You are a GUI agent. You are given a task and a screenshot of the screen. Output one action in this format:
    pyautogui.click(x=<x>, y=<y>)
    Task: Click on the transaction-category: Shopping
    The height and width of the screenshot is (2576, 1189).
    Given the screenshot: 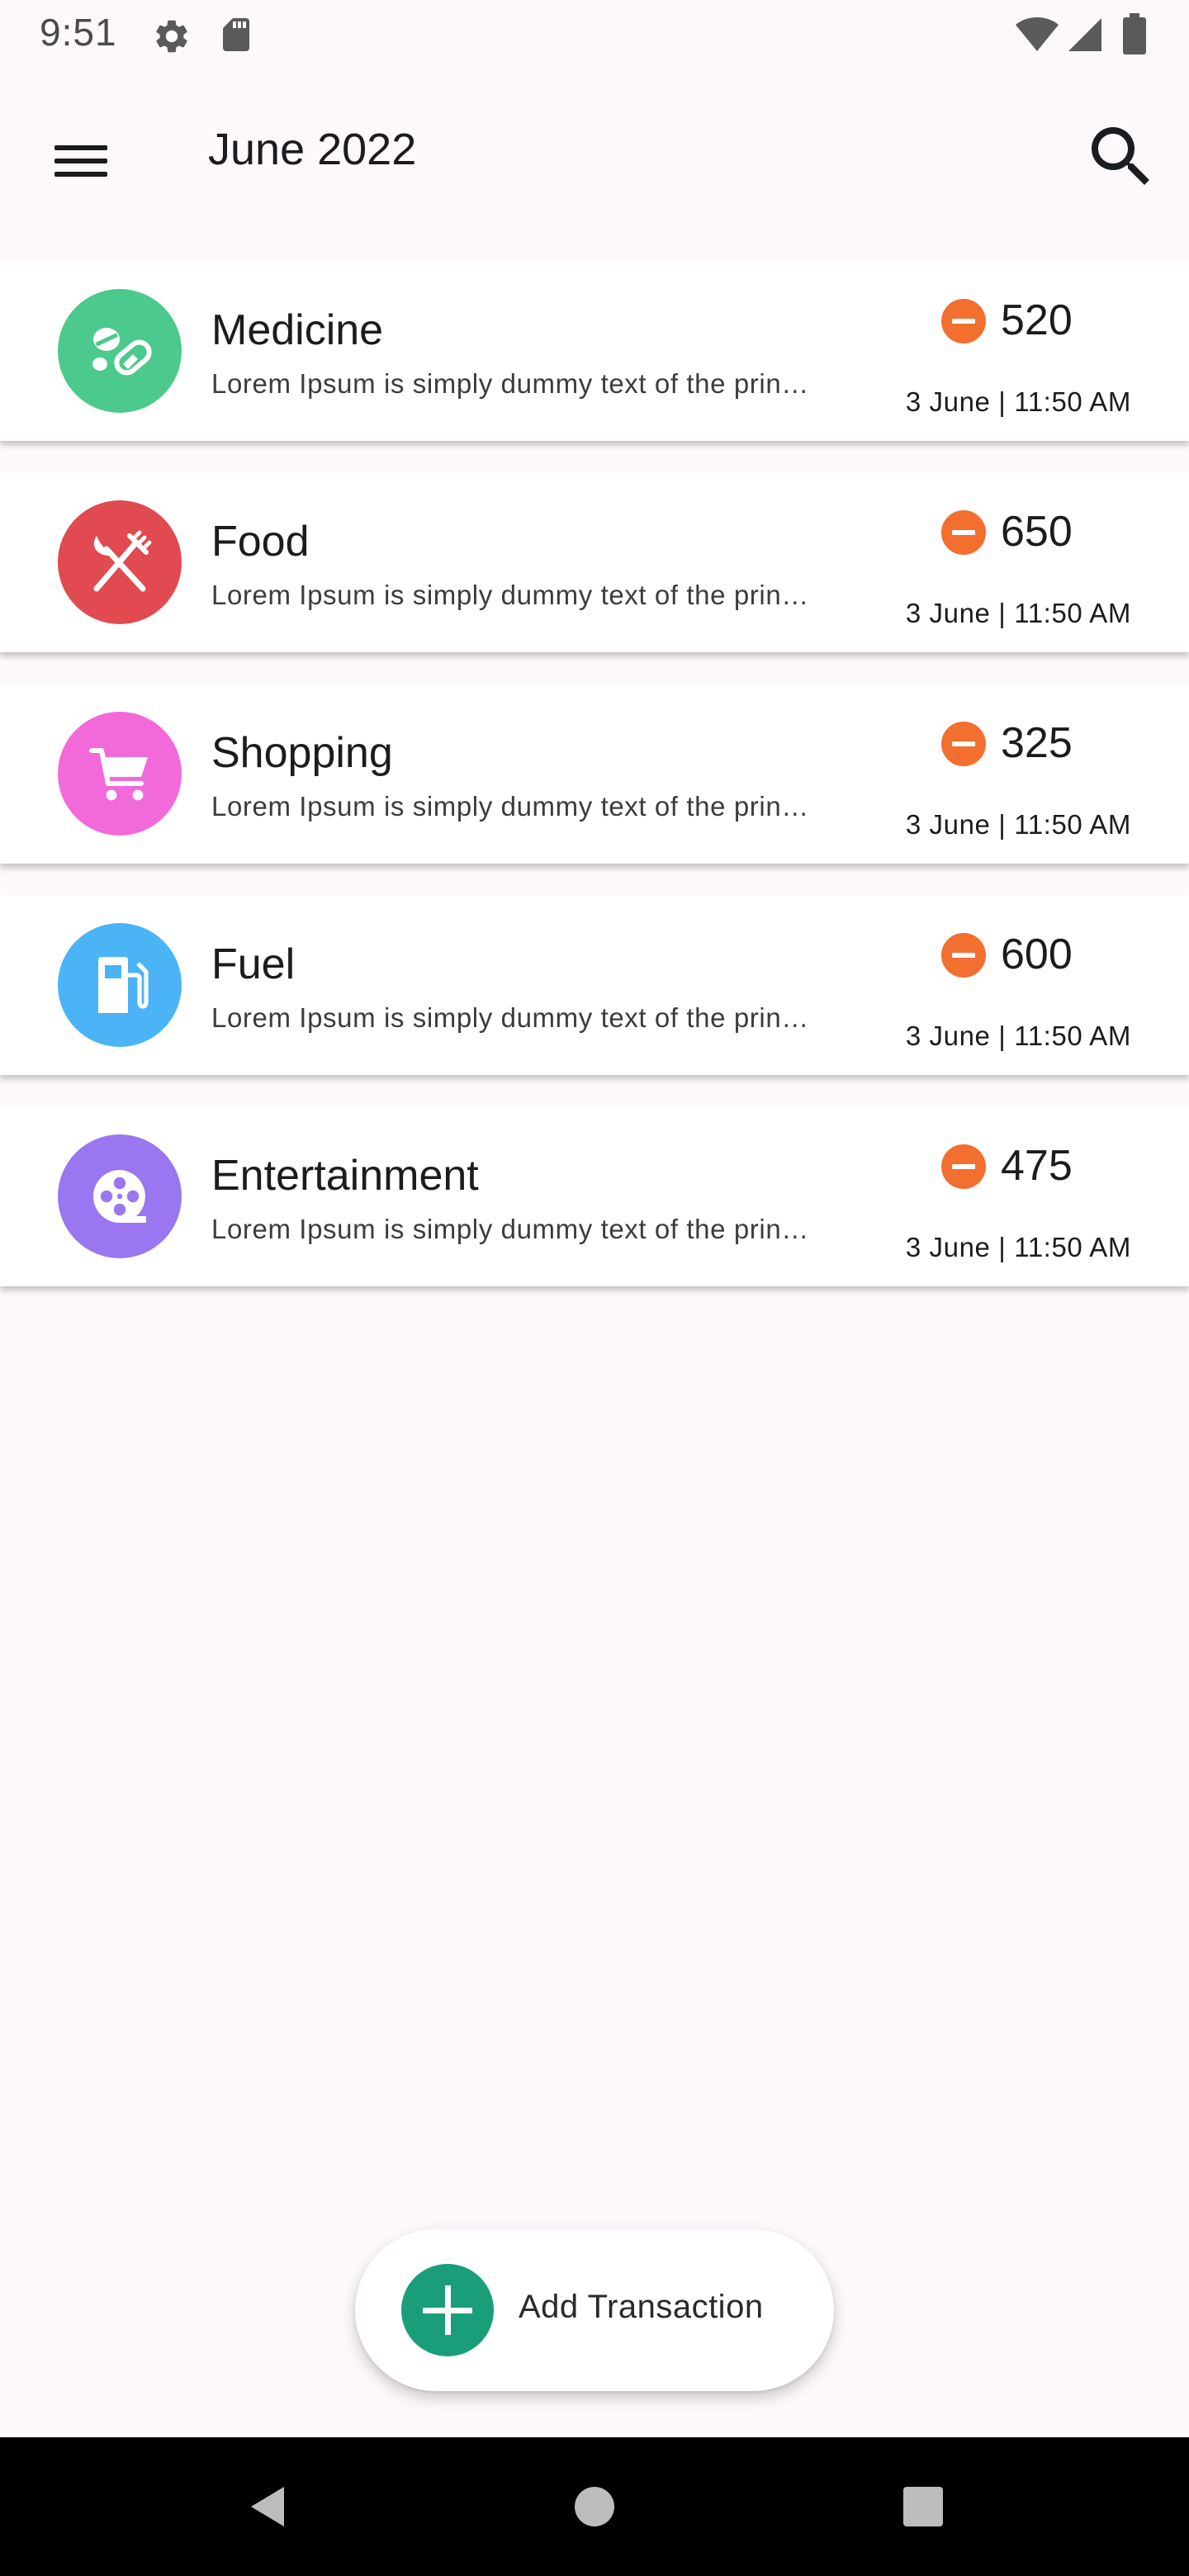 What is the action you would take?
    pyautogui.click(x=302, y=753)
    